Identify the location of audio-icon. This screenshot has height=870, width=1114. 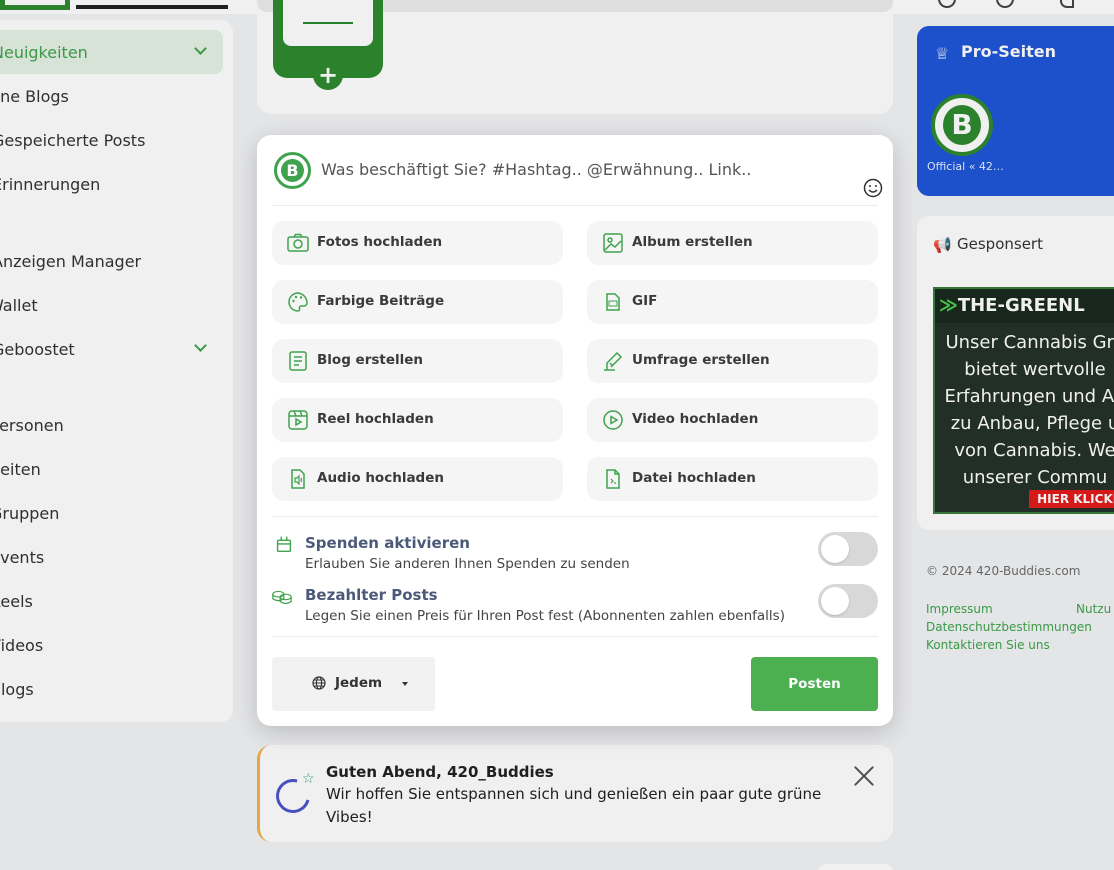
(298, 479).